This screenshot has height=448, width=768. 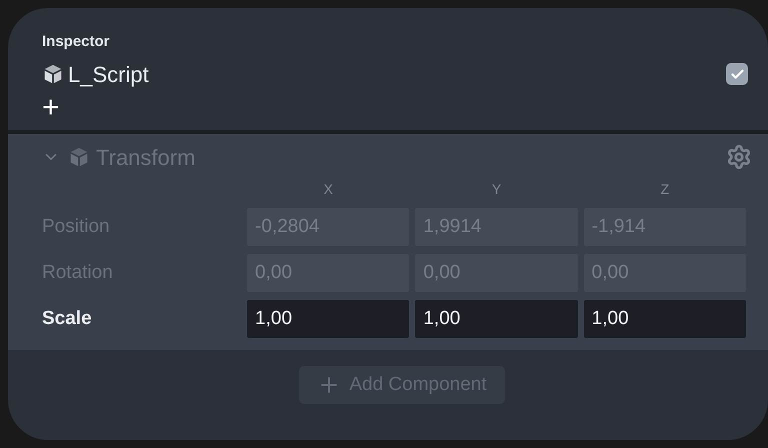 What do you see at coordinates (496, 189) in the screenshot?
I see `axis-label: Y` at bounding box center [496, 189].